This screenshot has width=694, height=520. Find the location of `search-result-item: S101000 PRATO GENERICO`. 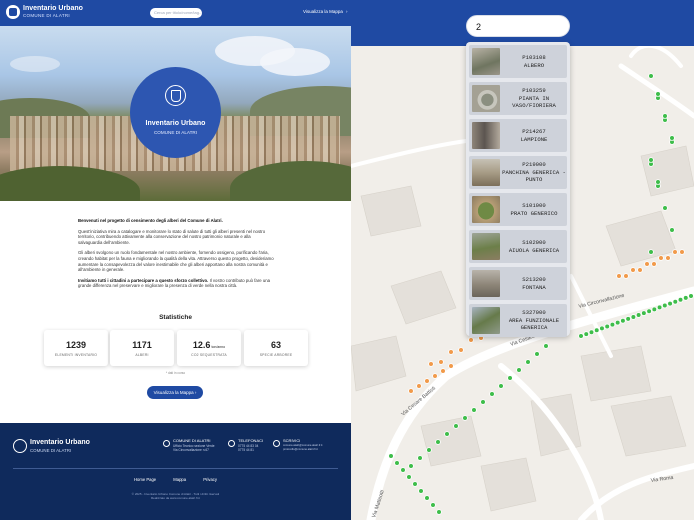

search-result-item: S101000 PRATO GENERICO is located at coordinates (518, 209).